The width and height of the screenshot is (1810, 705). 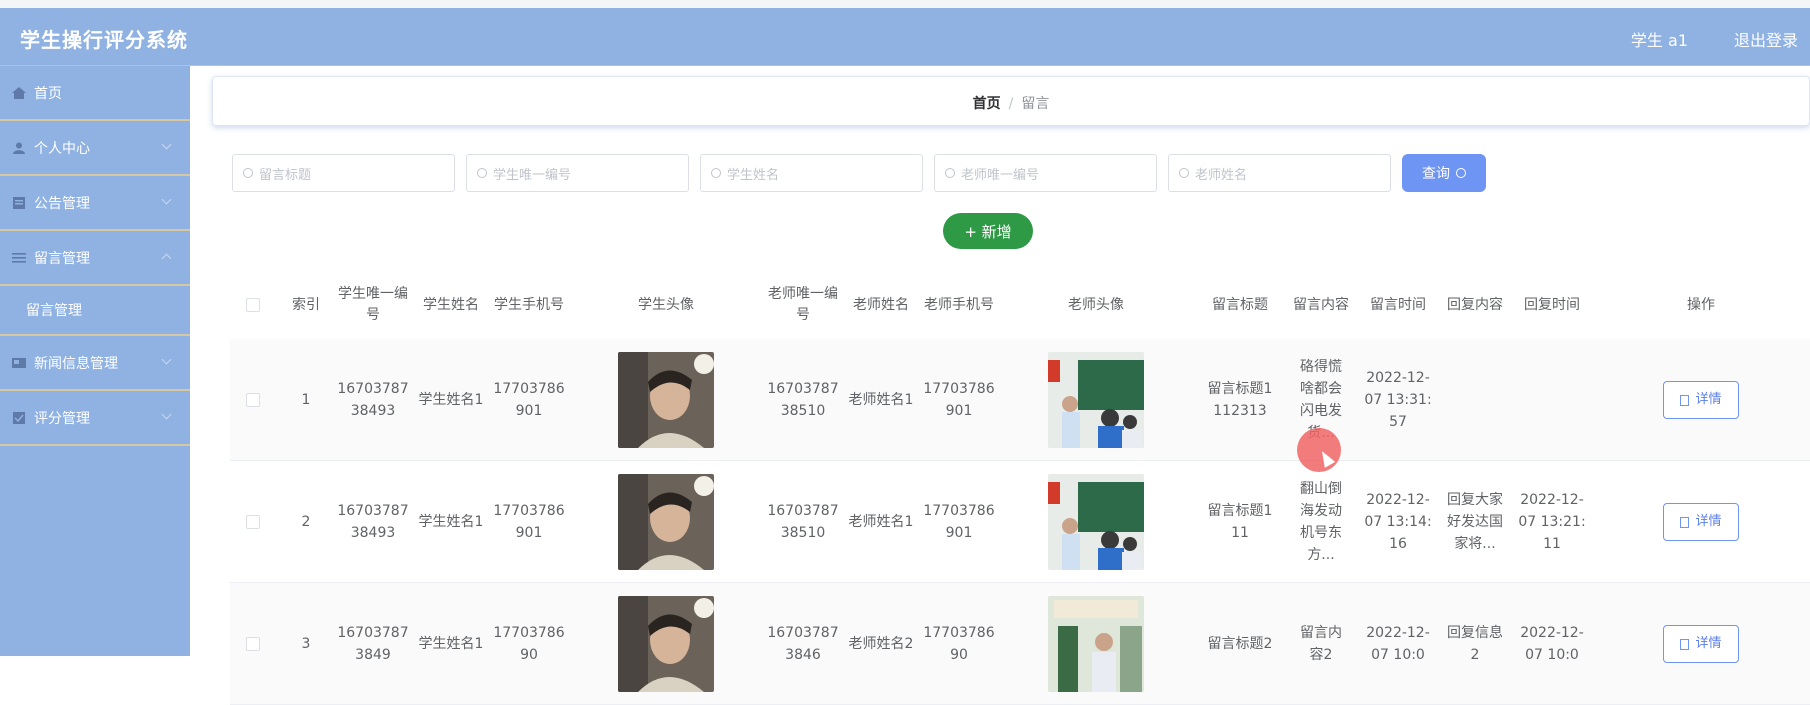 I want to click on select-all-cell, so click(x=253, y=305).